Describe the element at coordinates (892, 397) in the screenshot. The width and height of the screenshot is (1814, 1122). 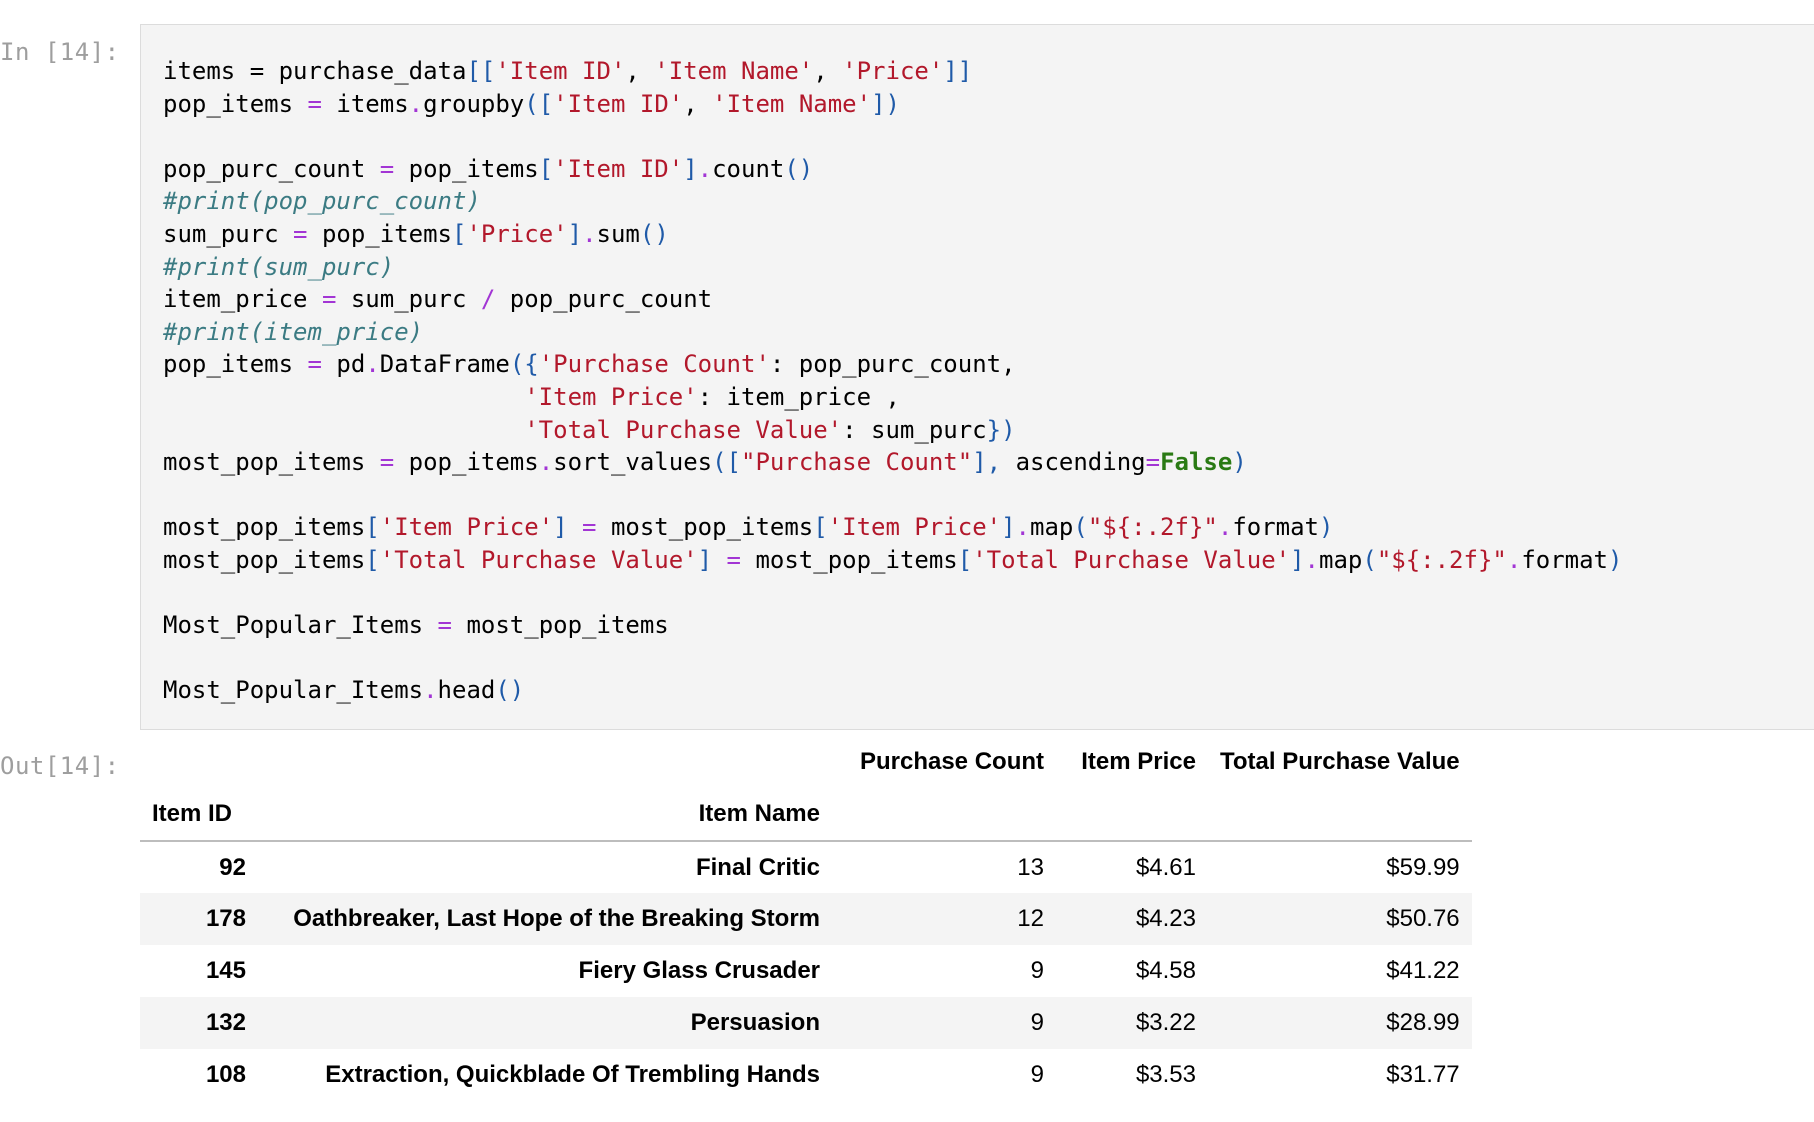
I see `code-line: 'Item Price': item_price ,` at that location.